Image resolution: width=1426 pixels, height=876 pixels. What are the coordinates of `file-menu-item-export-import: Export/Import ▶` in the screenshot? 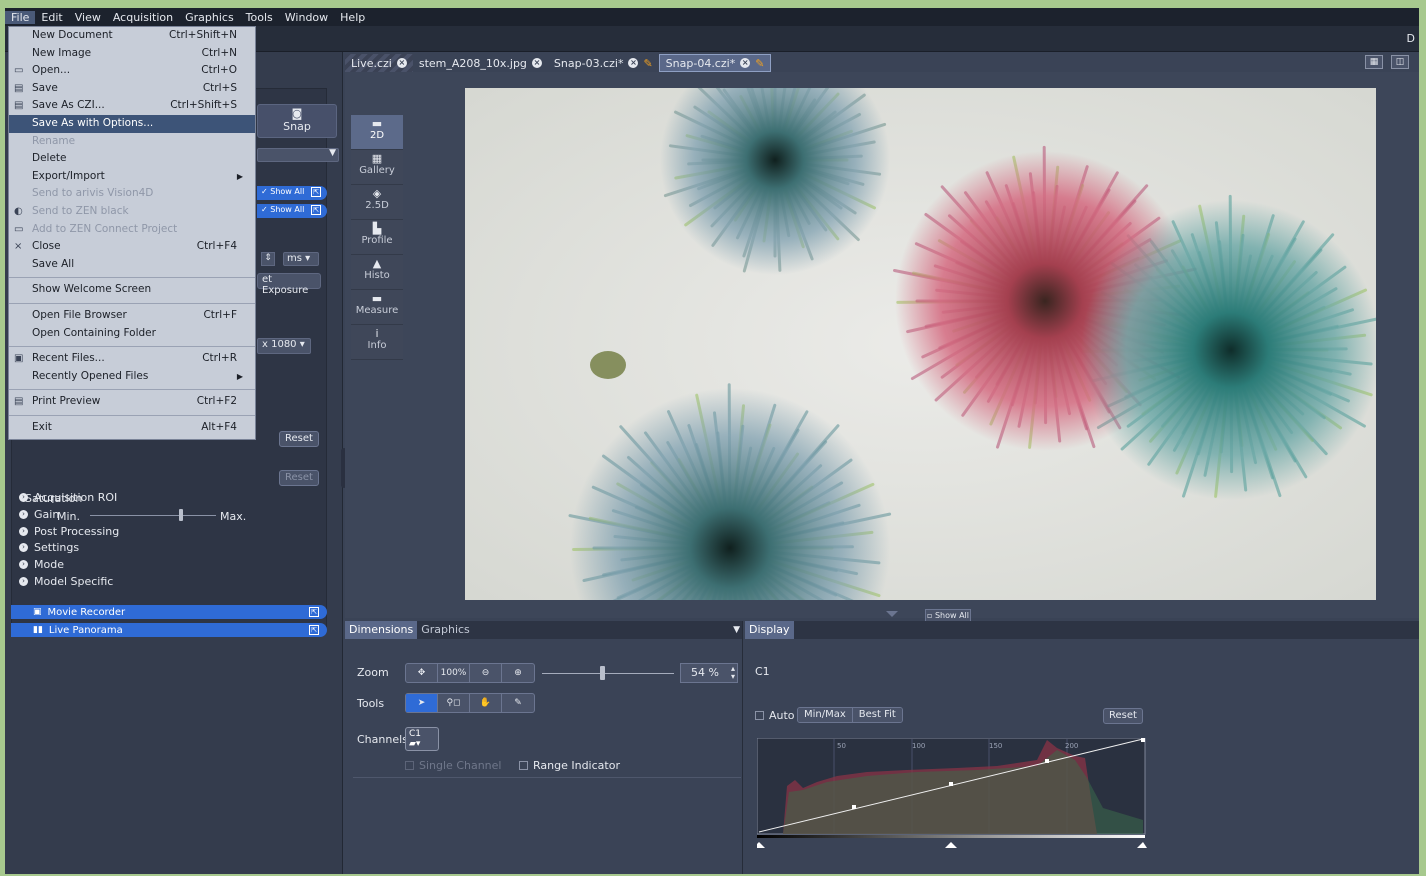 It's located at (132, 177).